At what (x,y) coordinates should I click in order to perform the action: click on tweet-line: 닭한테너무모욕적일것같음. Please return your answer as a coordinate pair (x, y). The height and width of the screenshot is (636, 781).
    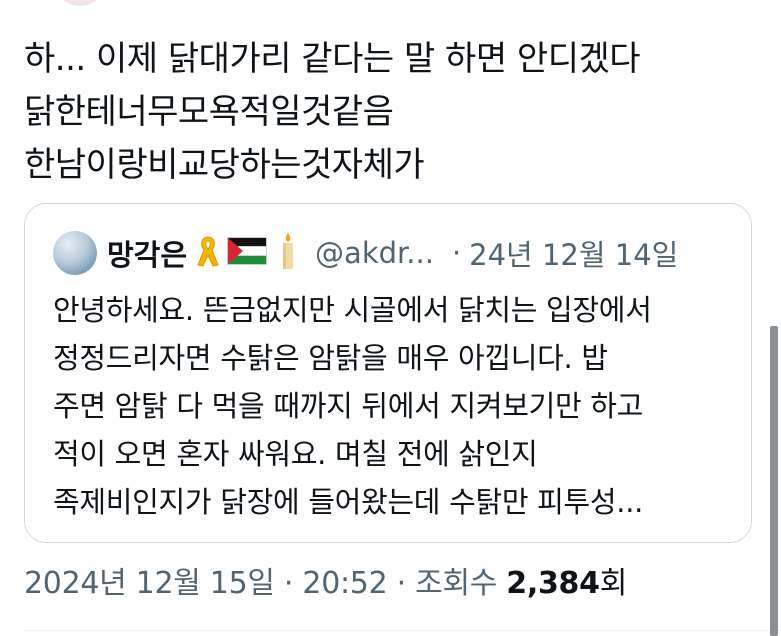
    Looking at the image, I should click on (209, 112).